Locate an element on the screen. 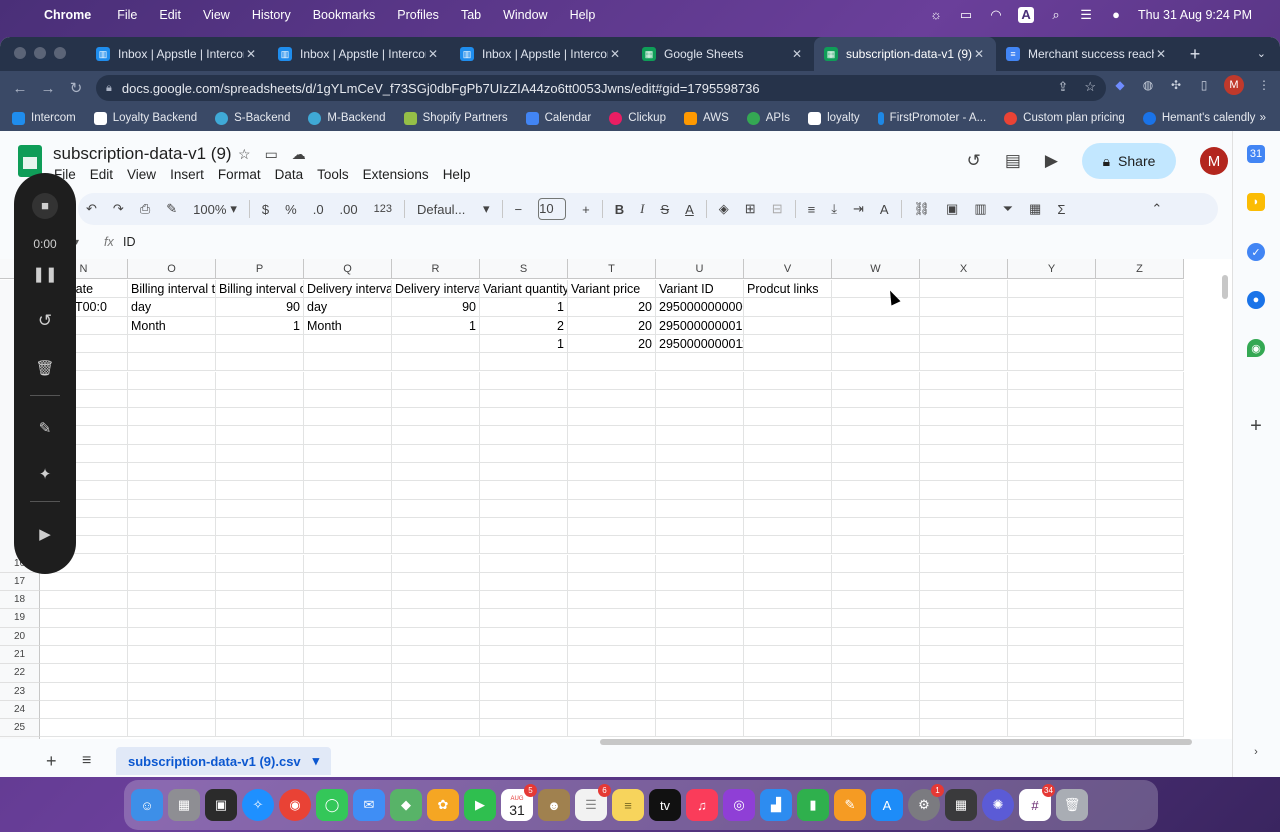 Image resolution: width=1280 pixels, height=832 pixels. wifi-icon: ◠ is located at coordinates (996, 15).